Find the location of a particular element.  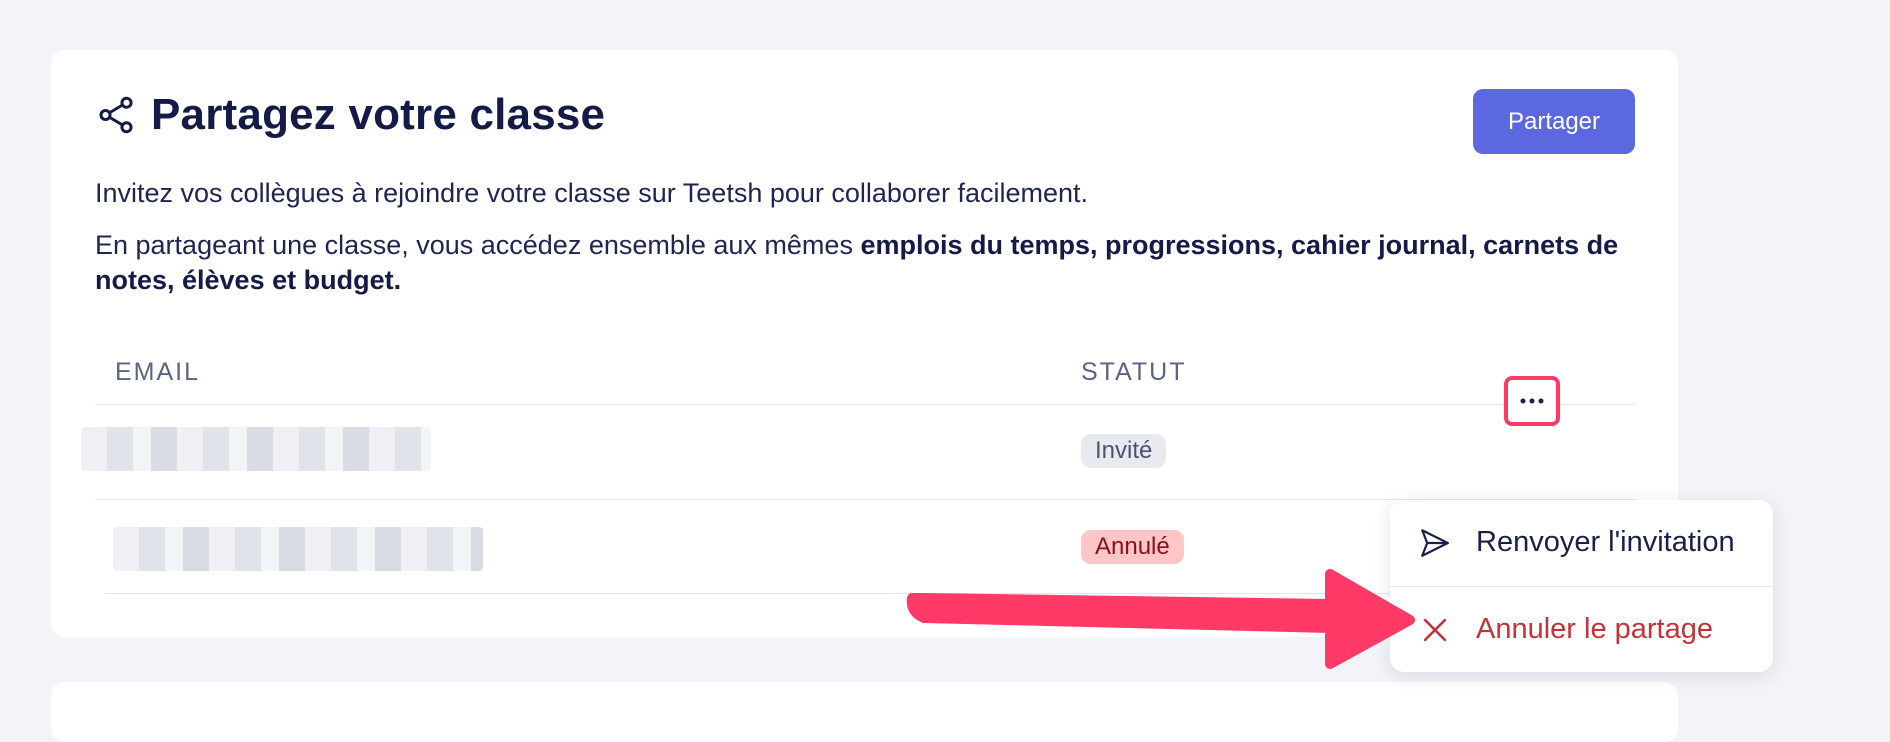

more-options-button is located at coordinates (1532, 401).